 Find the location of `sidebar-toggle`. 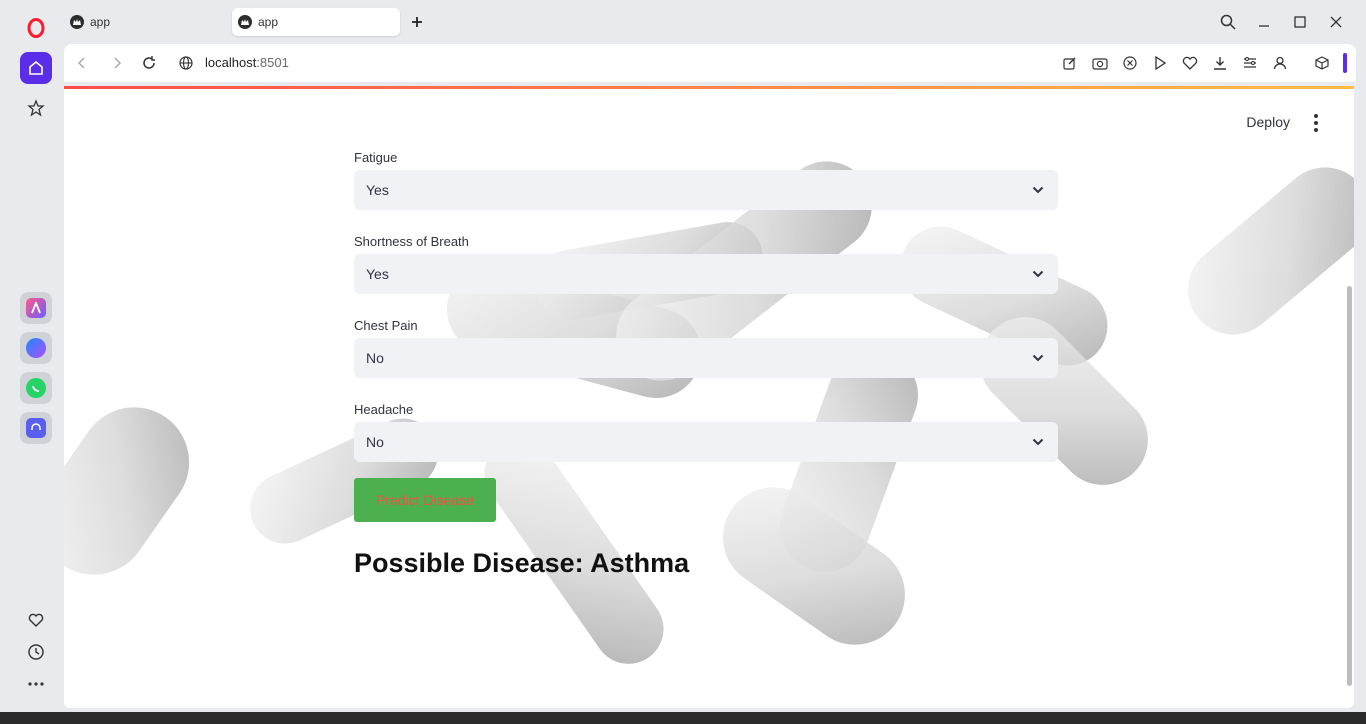

sidebar-toggle is located at coordinates (1345, 63).